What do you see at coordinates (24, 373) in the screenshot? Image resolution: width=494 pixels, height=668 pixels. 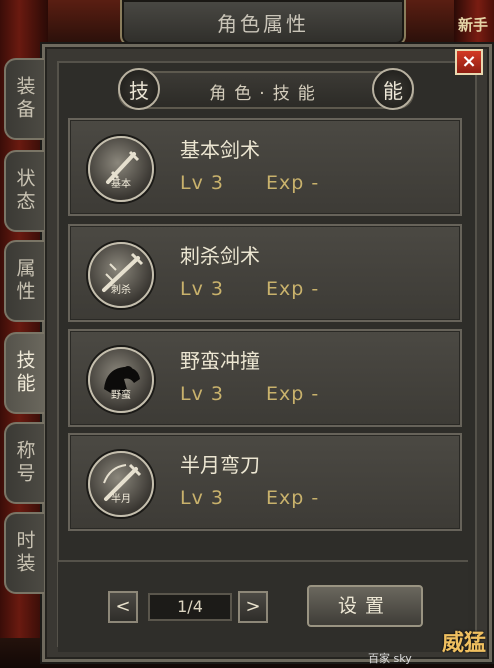 I see `tab-skills: 技能` at bounding box center [24, 373].